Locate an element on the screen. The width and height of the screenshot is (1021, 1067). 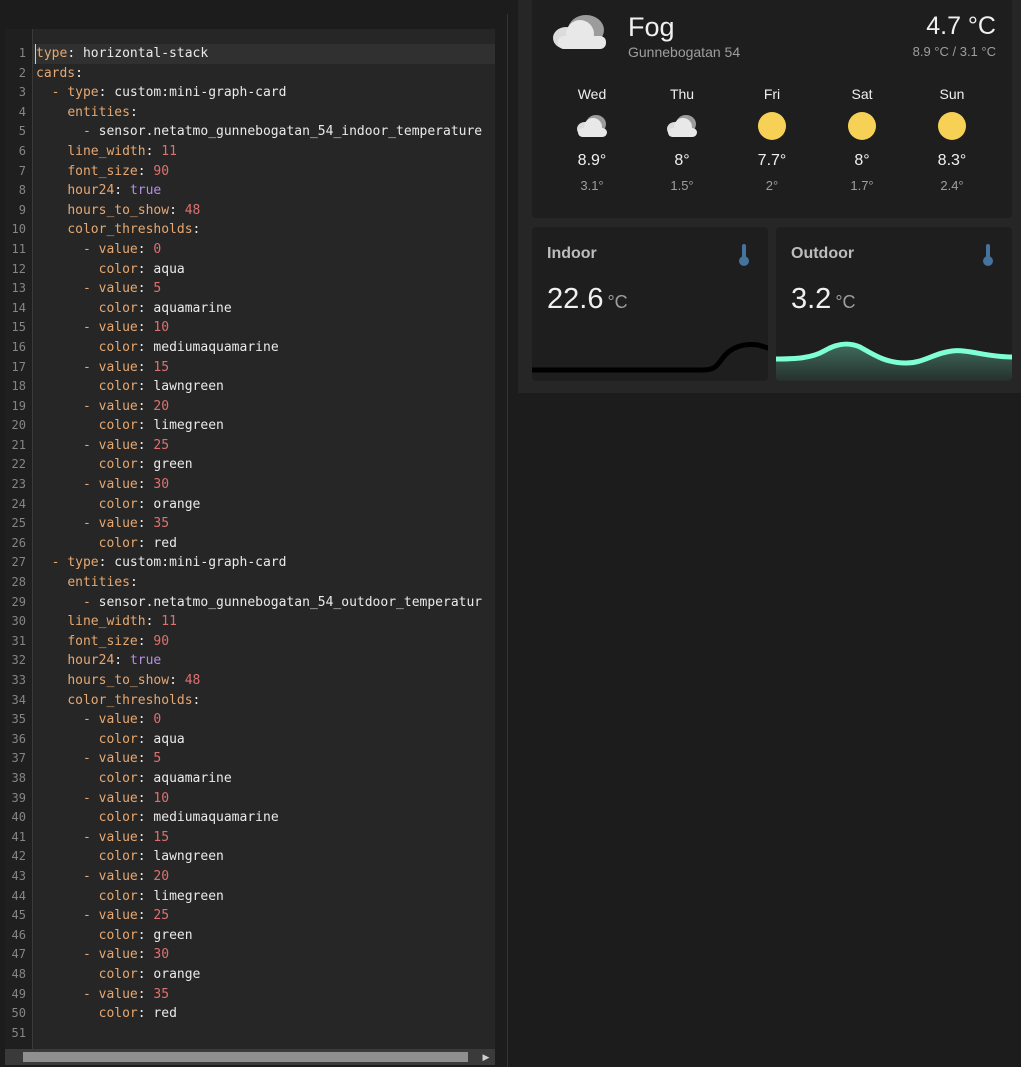
outdoor-sensor-card: Outdoor 3.2 °C is located at coordinates (894, 304).